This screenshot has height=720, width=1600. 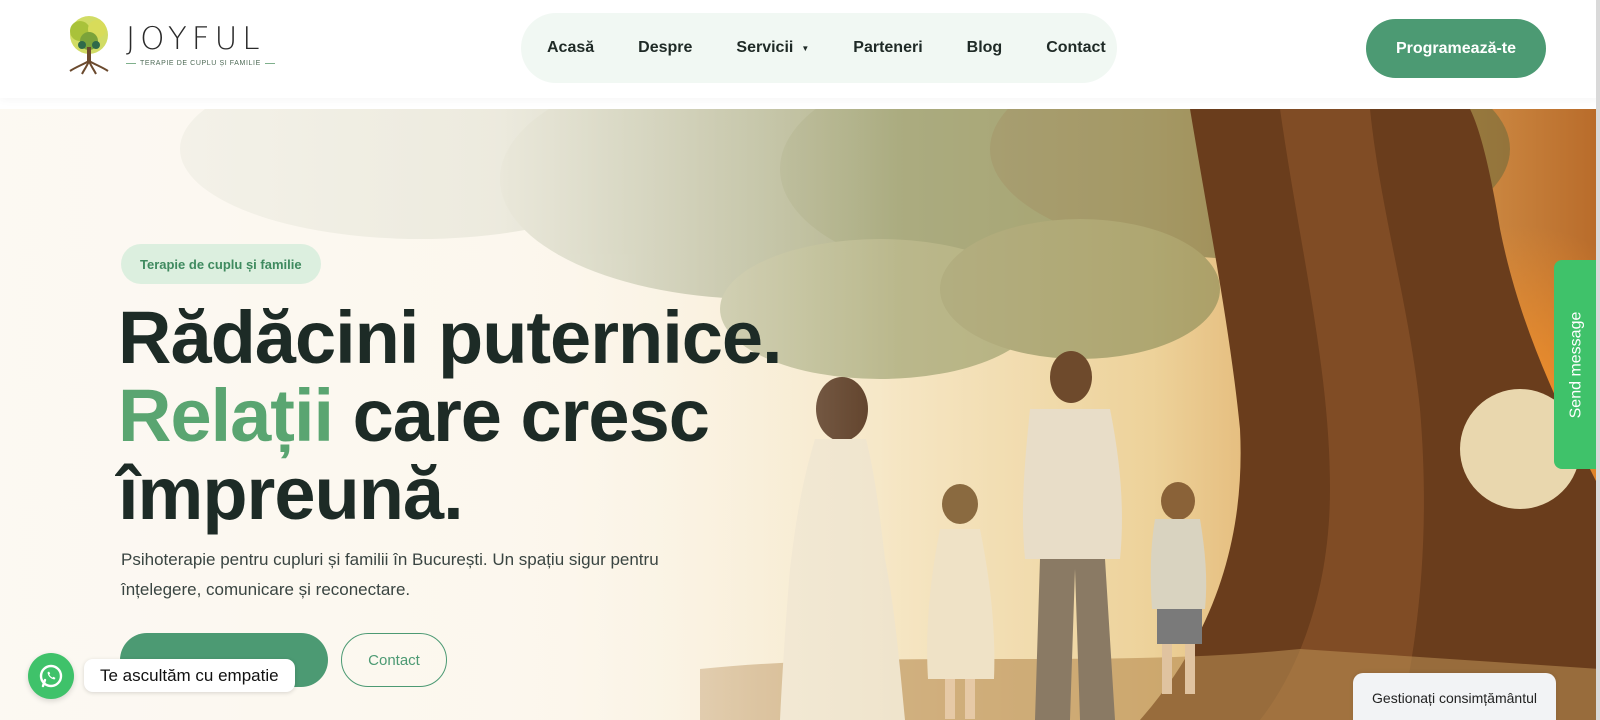 I want to click on nav-item-parteneri: Parteneri, so click(x=887, y=48).